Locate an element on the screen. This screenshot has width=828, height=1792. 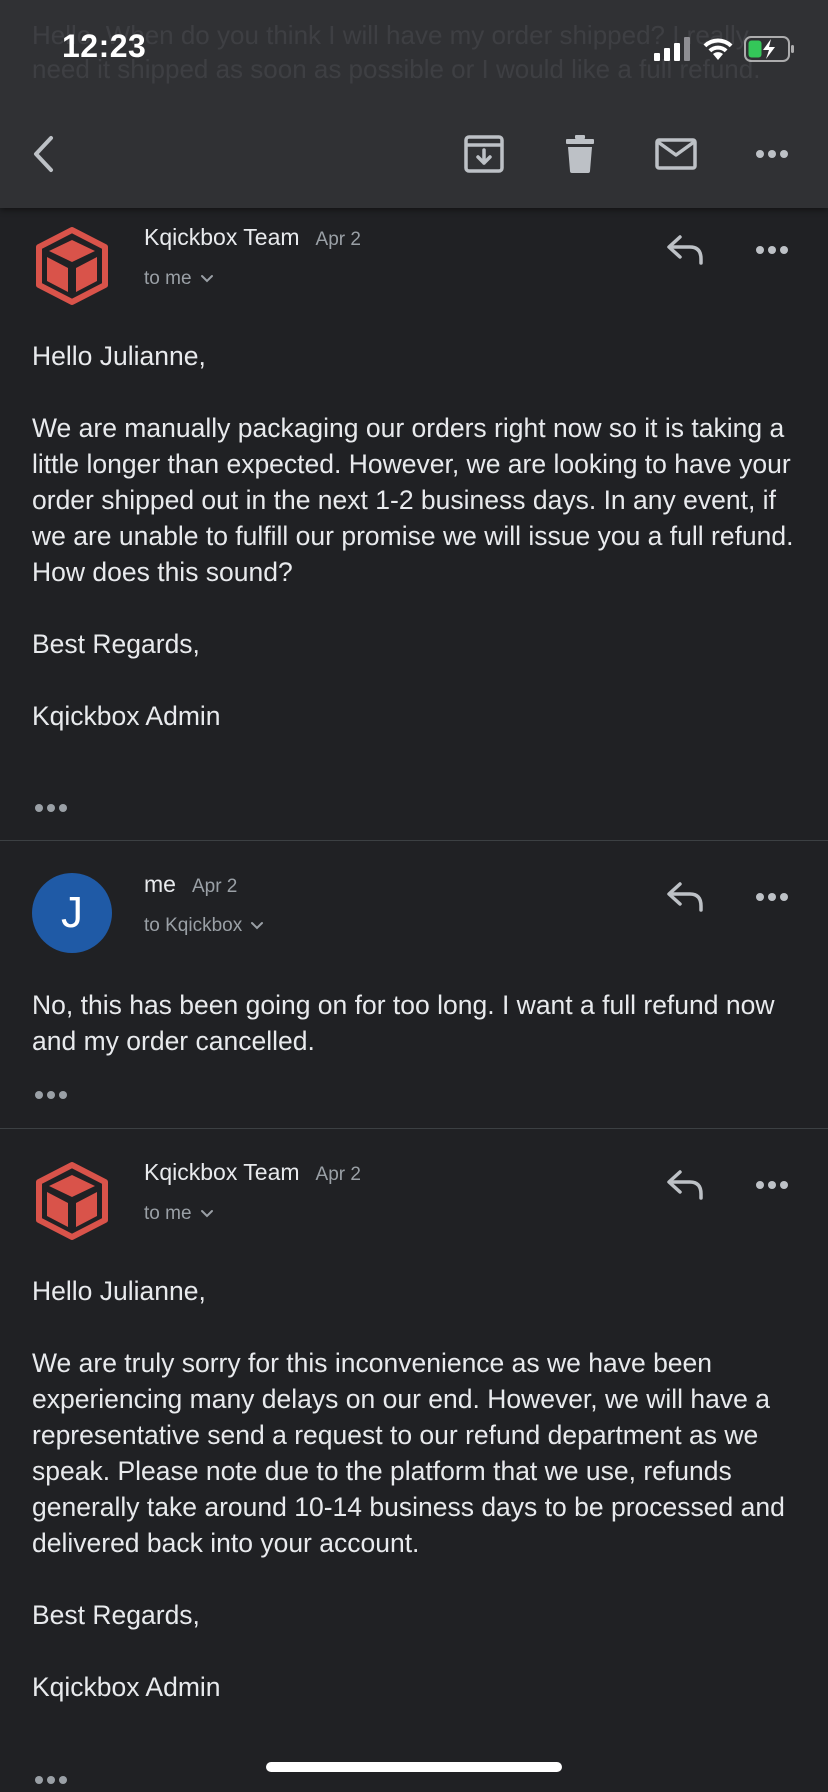
trash-icon is located at coordinates (580, 154).